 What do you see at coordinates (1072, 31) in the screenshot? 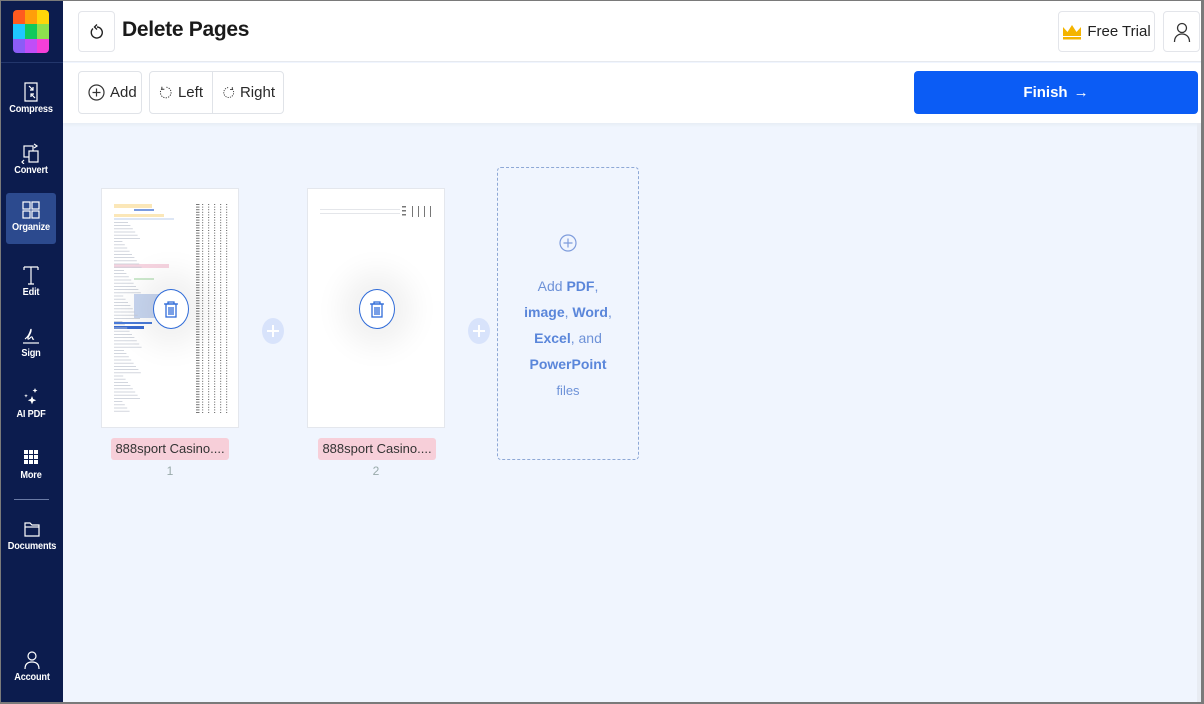
I see `crown-icon` at bounding box center [1072, 31].